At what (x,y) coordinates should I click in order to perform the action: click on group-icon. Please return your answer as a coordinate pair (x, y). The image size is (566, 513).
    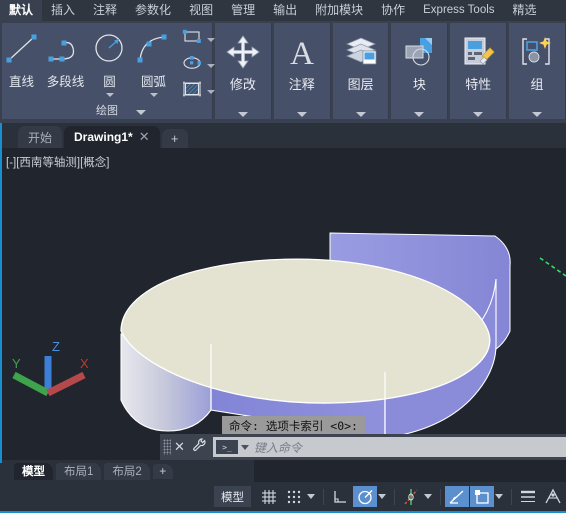
    Looking at the image, I should click on (537, 52).